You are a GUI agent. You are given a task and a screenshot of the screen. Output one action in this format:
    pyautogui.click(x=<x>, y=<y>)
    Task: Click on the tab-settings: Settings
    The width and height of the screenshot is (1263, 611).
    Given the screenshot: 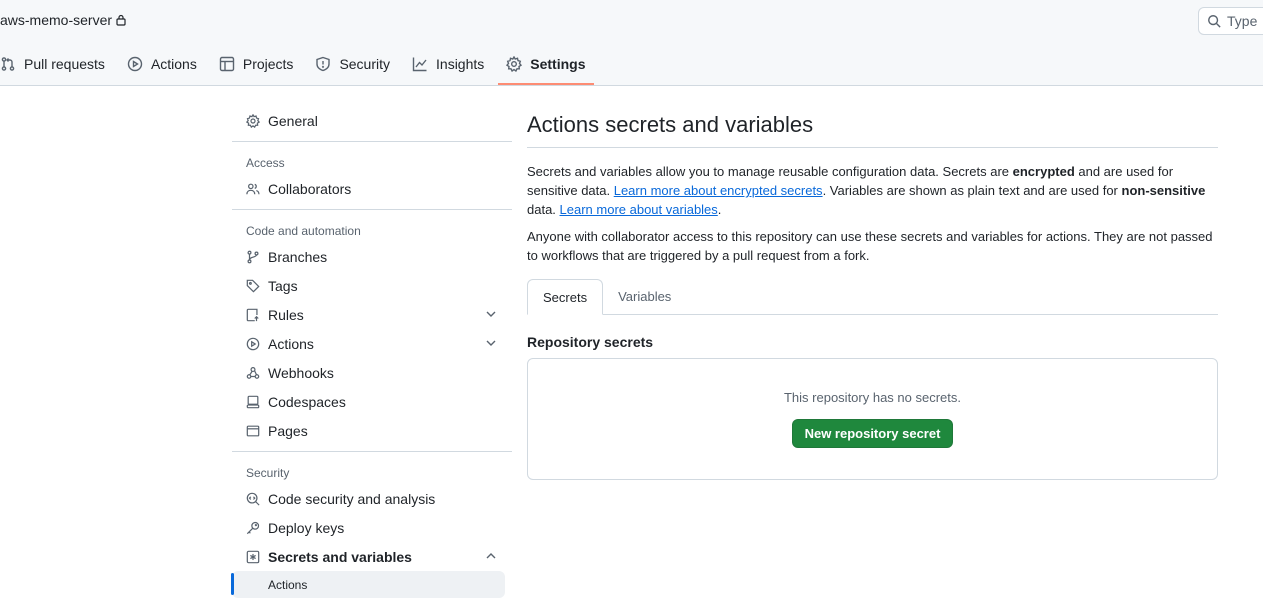 What is the action you would take?
    pyautogui.click(x=546, y=67)
    